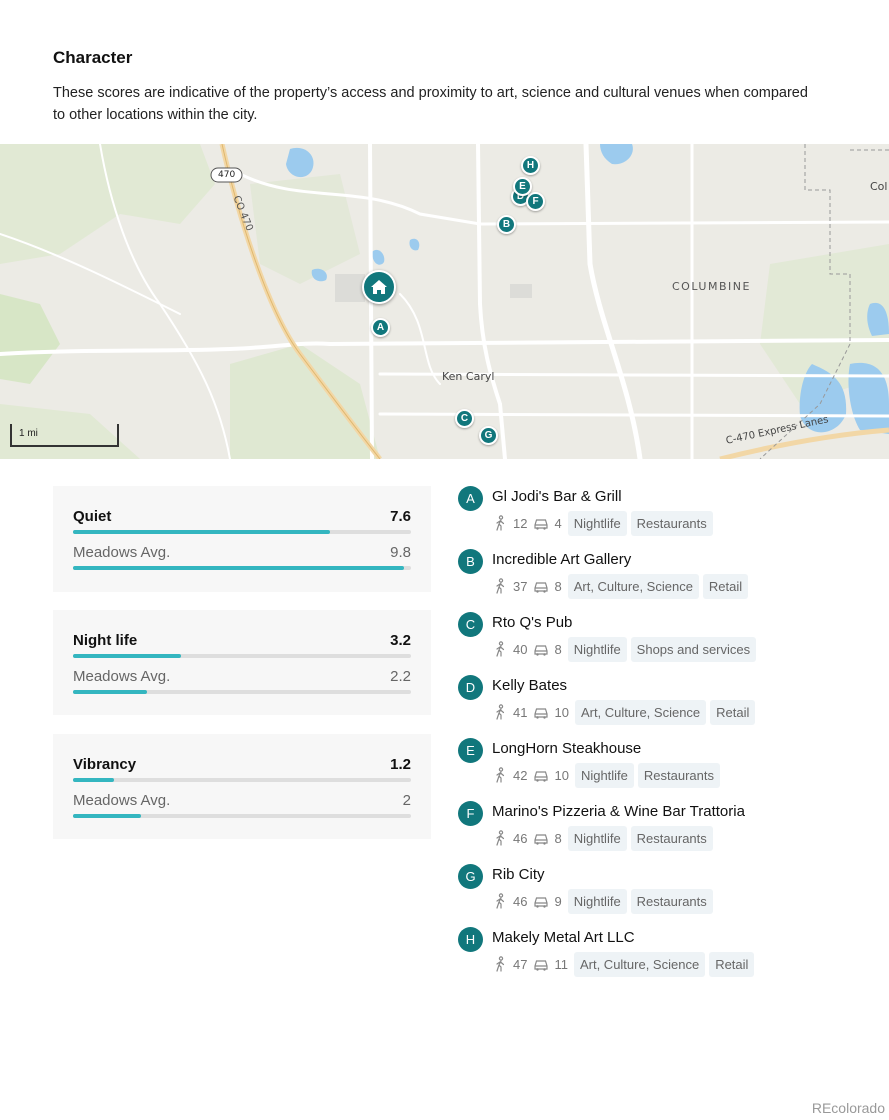  I want to click on walk-minutes: 42, so click(520, 775).